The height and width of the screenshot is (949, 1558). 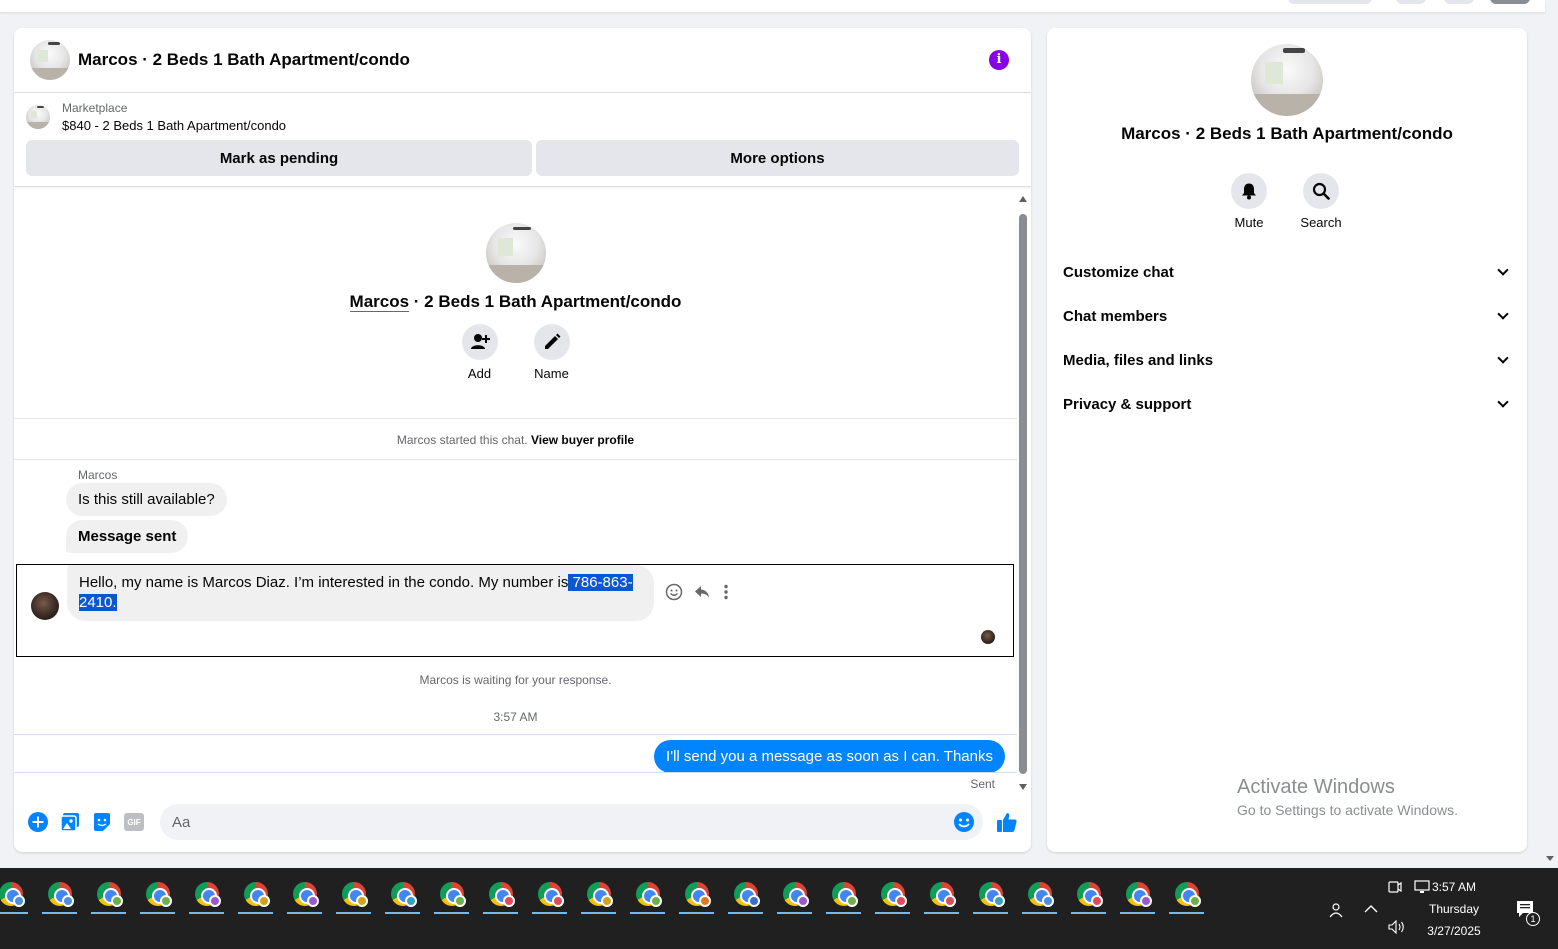 What do you see at coordinates (134, 822) in the screenshot?
I see `gif-button: GIF` at bounding box center [134, 822].